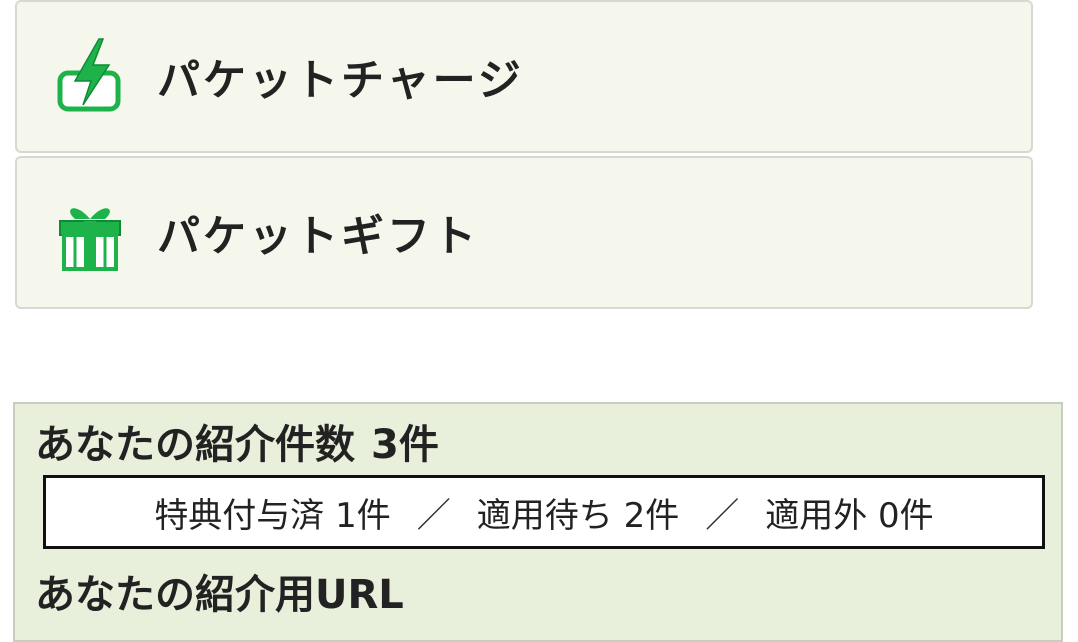 The image size is (1078, 642). Describe the element at coordinates (544, 515) in the screenshot. I see `pending-label: 適用待ち` at that location.